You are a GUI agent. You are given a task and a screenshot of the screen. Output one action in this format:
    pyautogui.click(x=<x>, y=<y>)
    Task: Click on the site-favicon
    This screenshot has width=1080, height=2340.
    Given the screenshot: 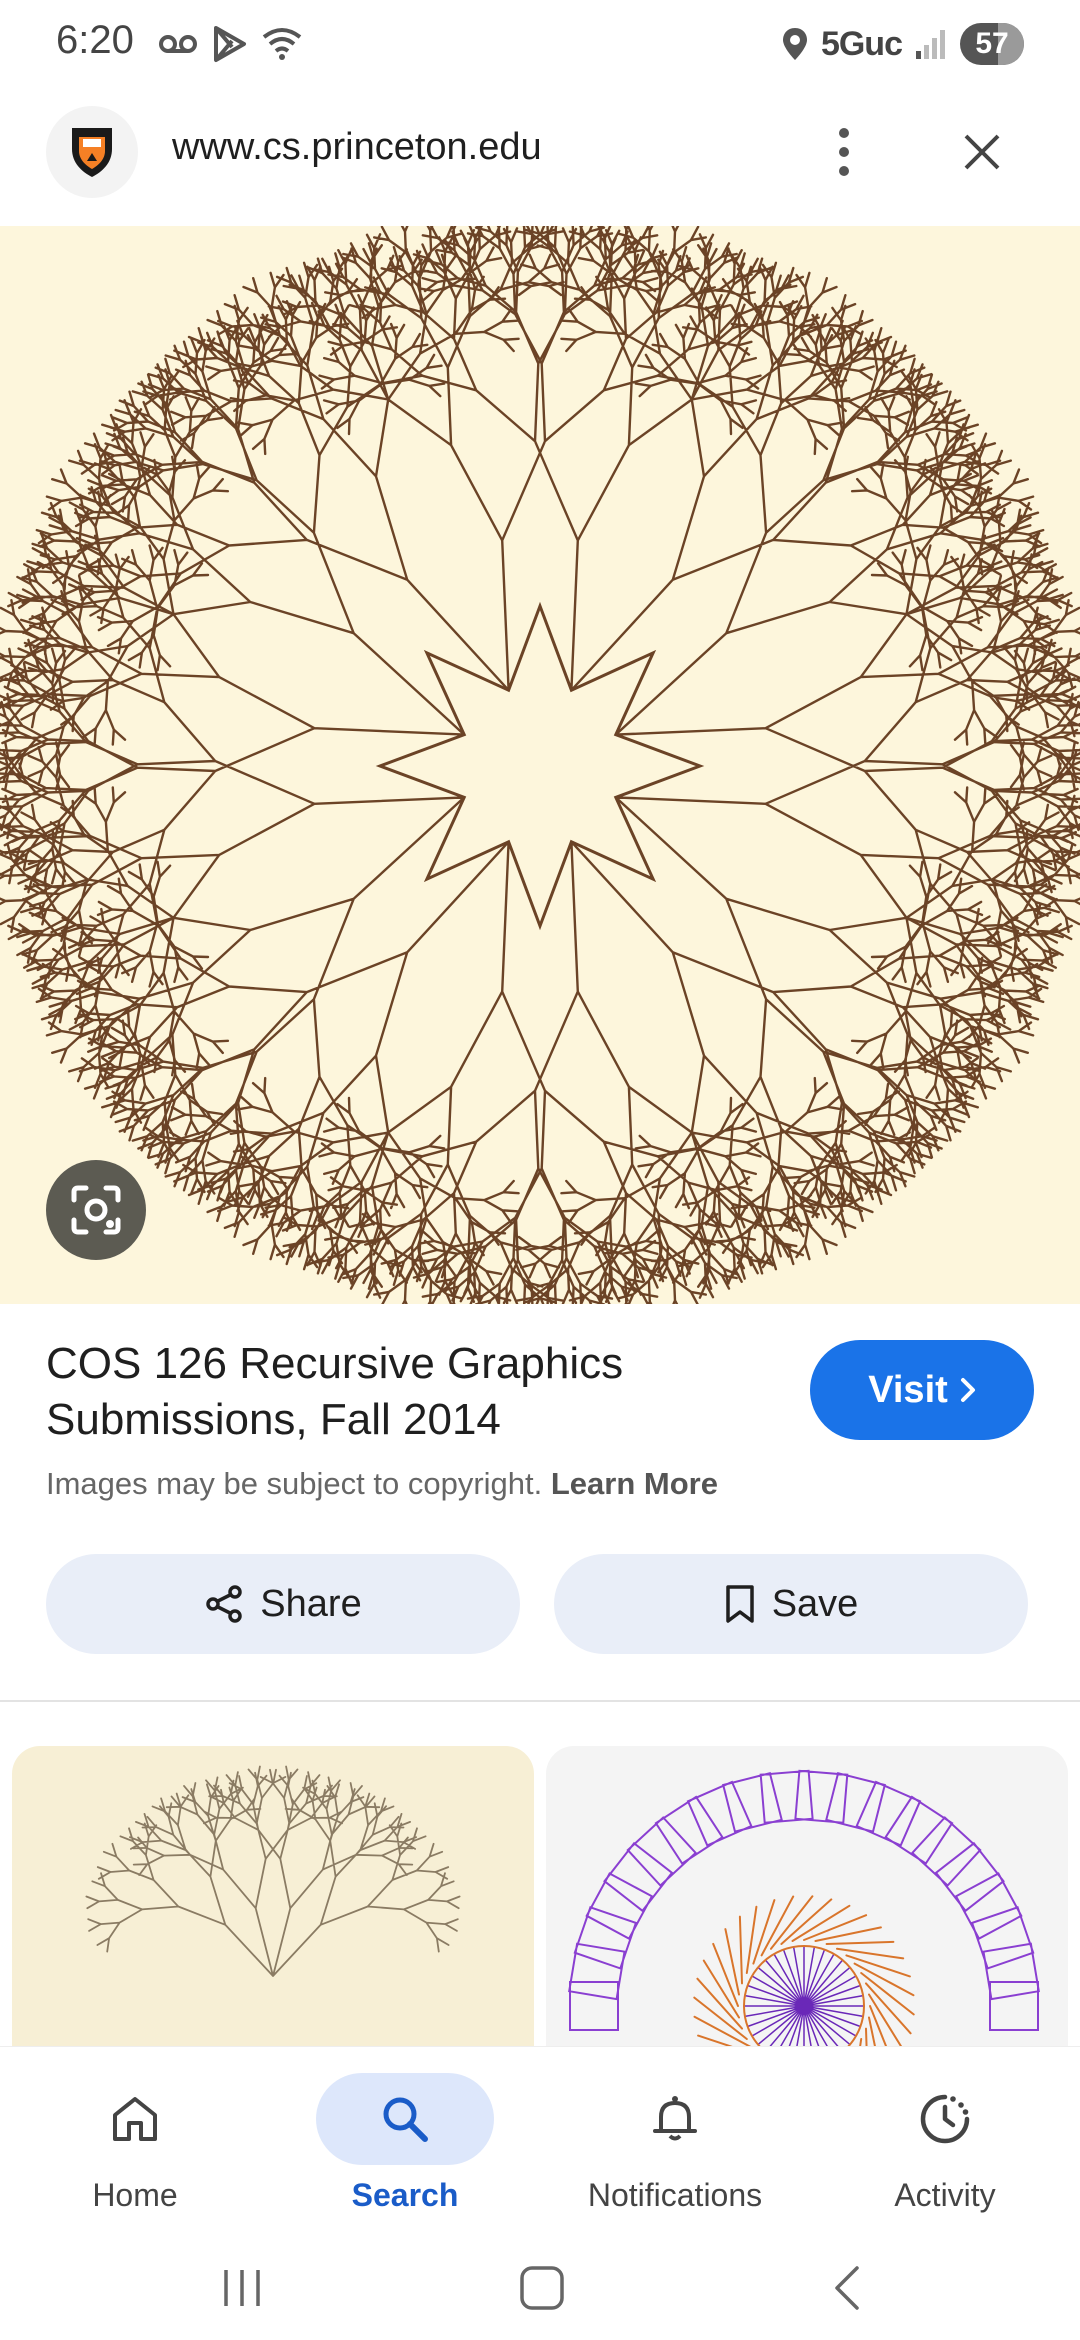 What is the action you would take?
    pyautogui.click(x=92, y=152)
    